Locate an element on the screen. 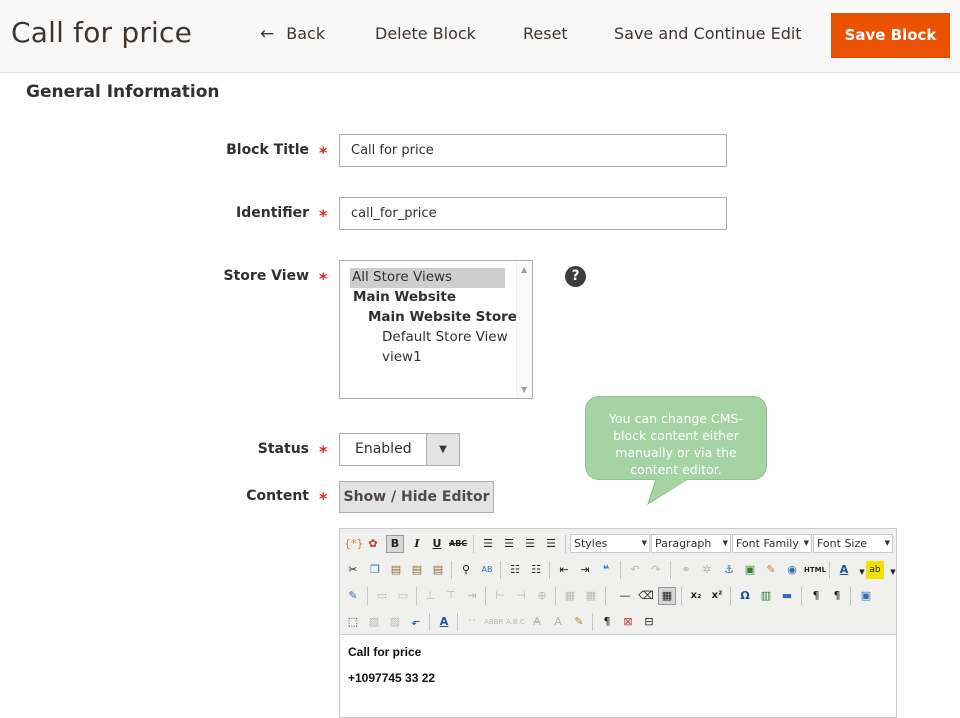 This screenshot has height=718, width=960. style-props-icon: A is located at coordinates (444, 622).